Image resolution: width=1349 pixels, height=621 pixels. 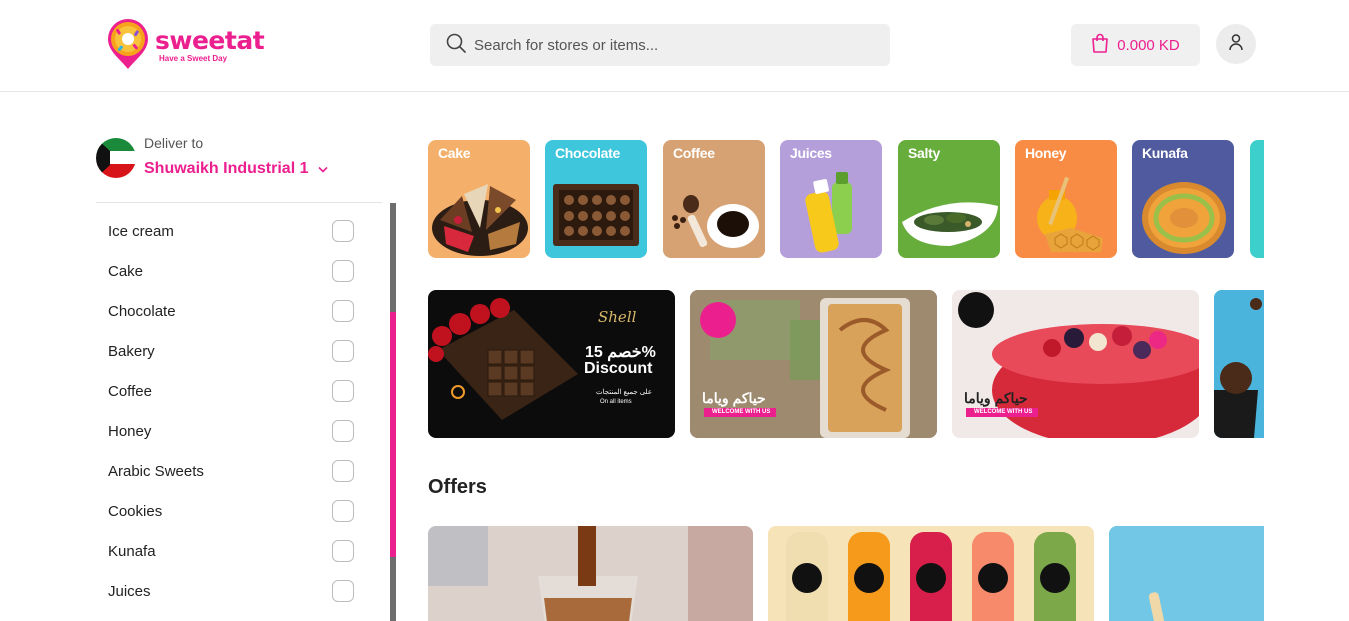 I want to click on cart-button: 0.000 KD, so click(x=1135, y=45).